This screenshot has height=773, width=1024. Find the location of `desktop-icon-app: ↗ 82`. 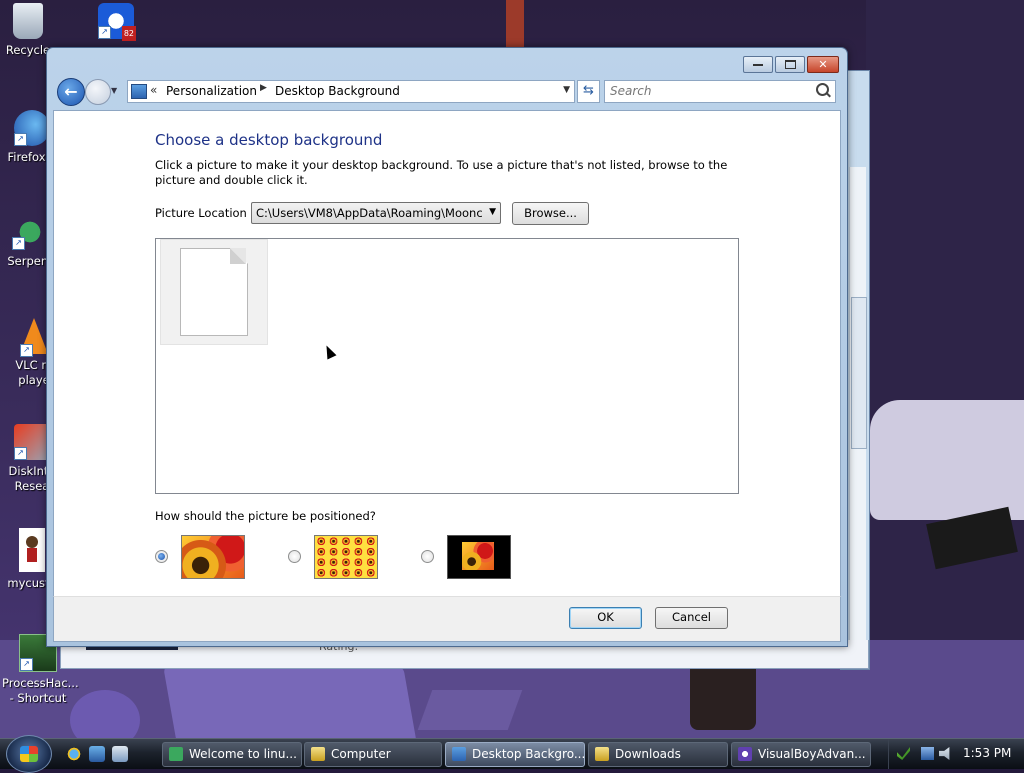

desktop-icon-app: ↗ 82 is located at coordinates (116, 23).